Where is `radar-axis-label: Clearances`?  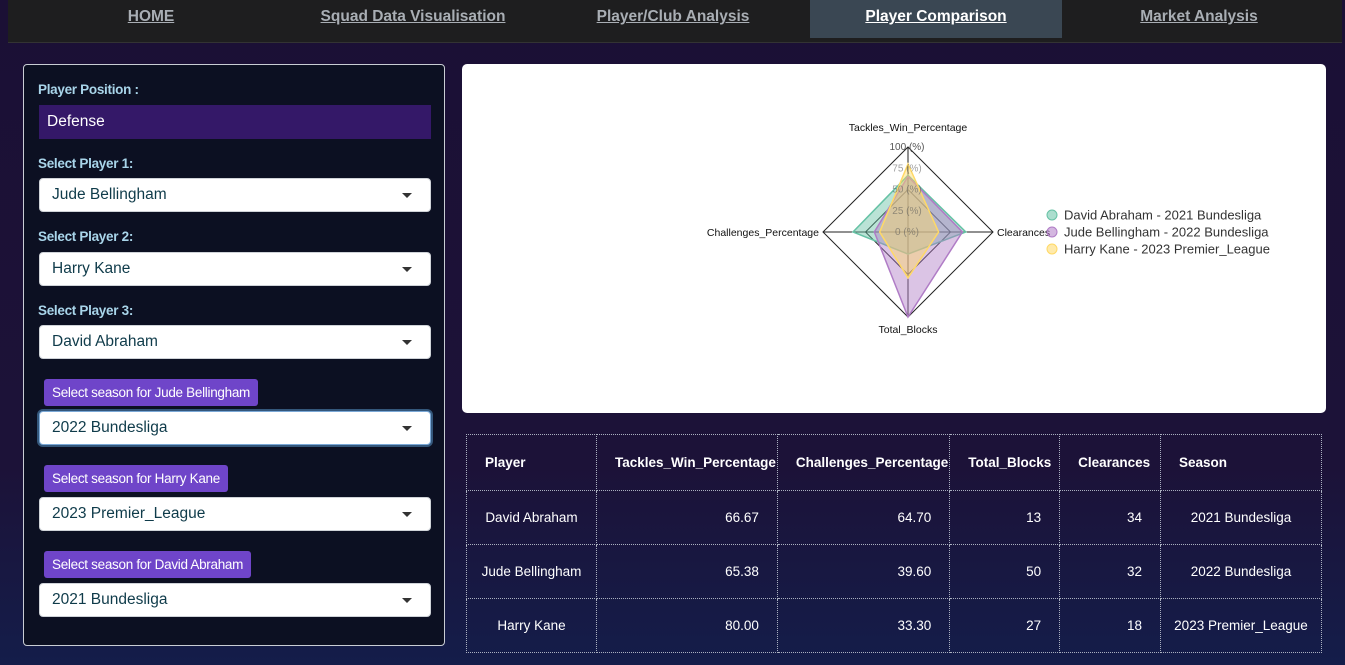
radar-axis-label: Clearances is located at coordinates (1023, 233).